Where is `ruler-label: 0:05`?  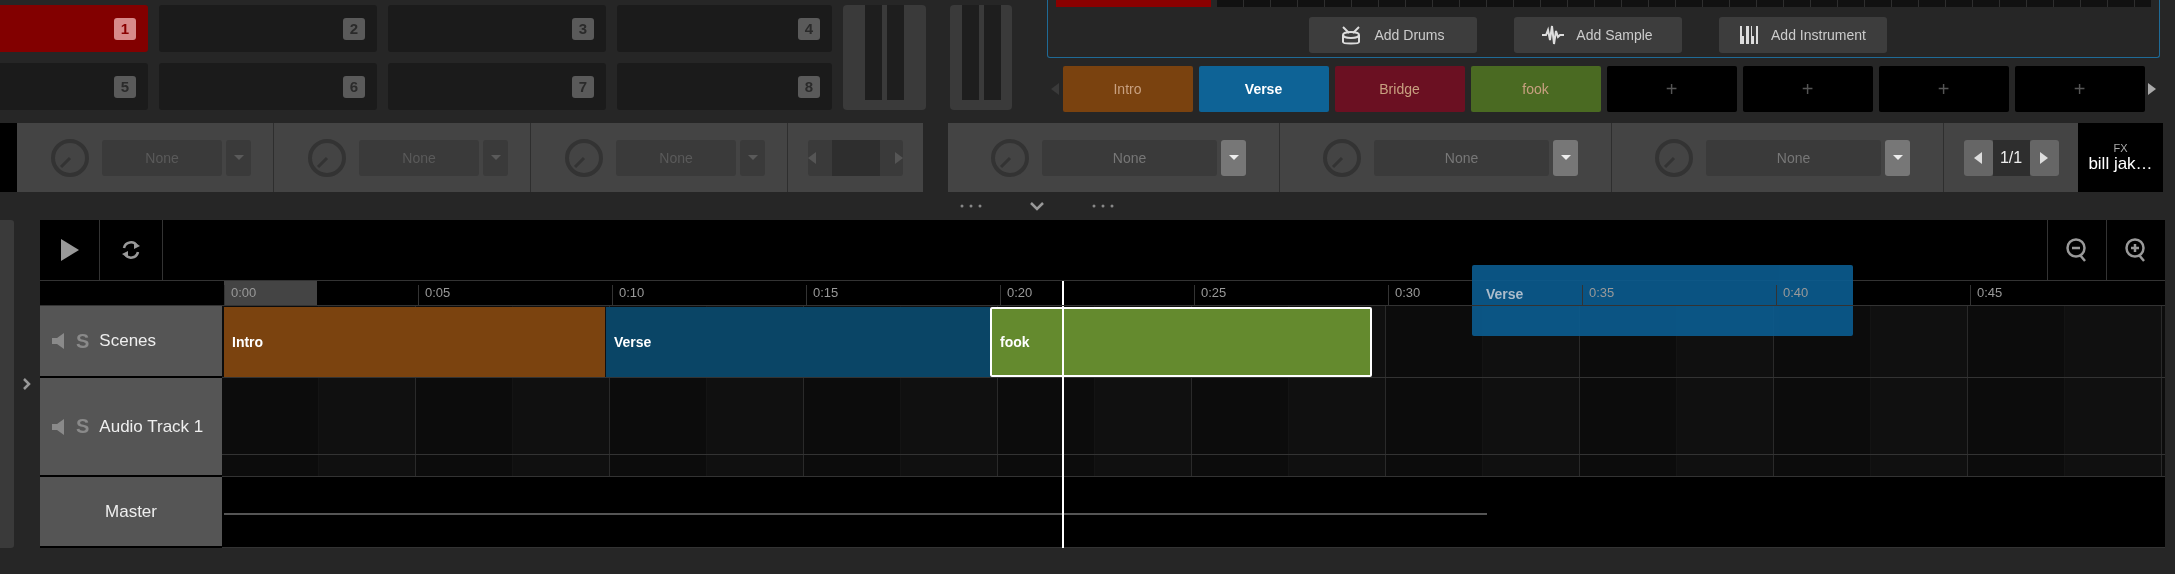 ruler-label: 0:05 is located at coordinates (434, 295).